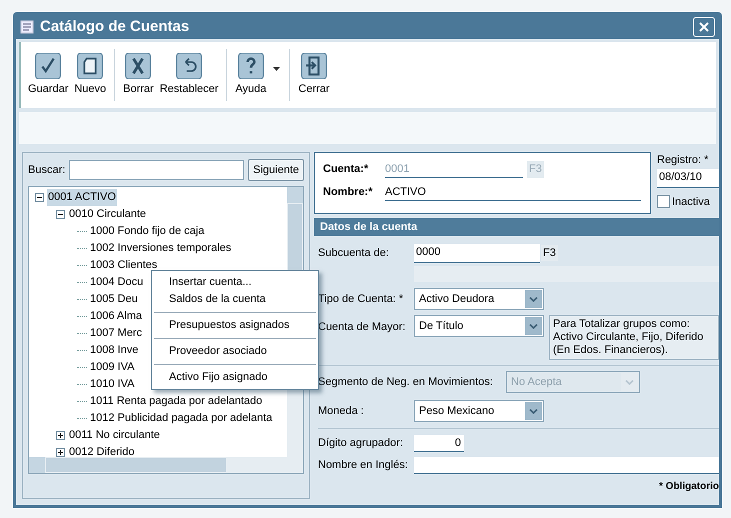 The width and height of the screenshot is (731, 518). Describe the element at coordinates (634, 337) in the screenshot. I see `info-note: Para Totalizar grupos como: Activo Circulante, Fijo, Diferido (En Edos. Financieros).` at that location.